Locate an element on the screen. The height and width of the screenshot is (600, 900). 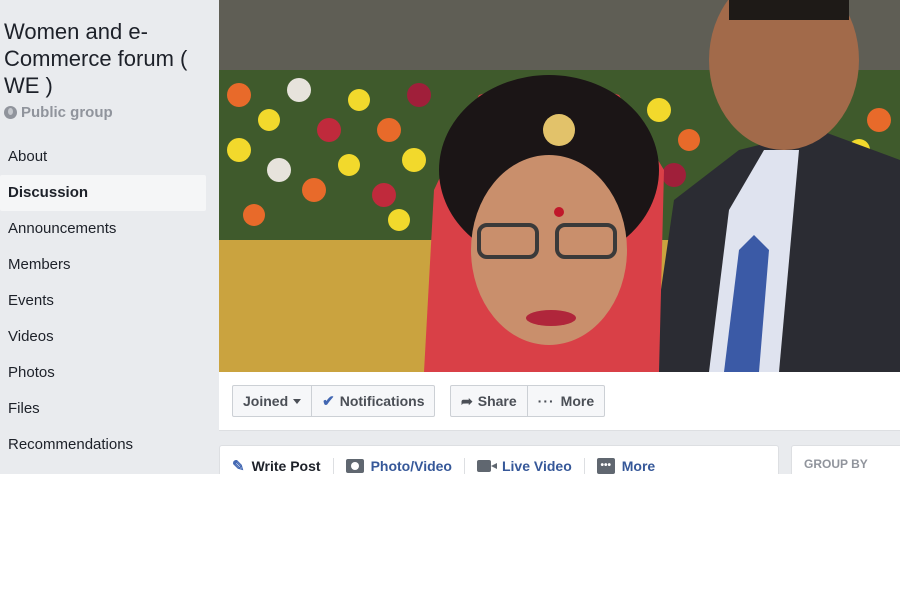
globe-icon is located at coordinates (10, 112).